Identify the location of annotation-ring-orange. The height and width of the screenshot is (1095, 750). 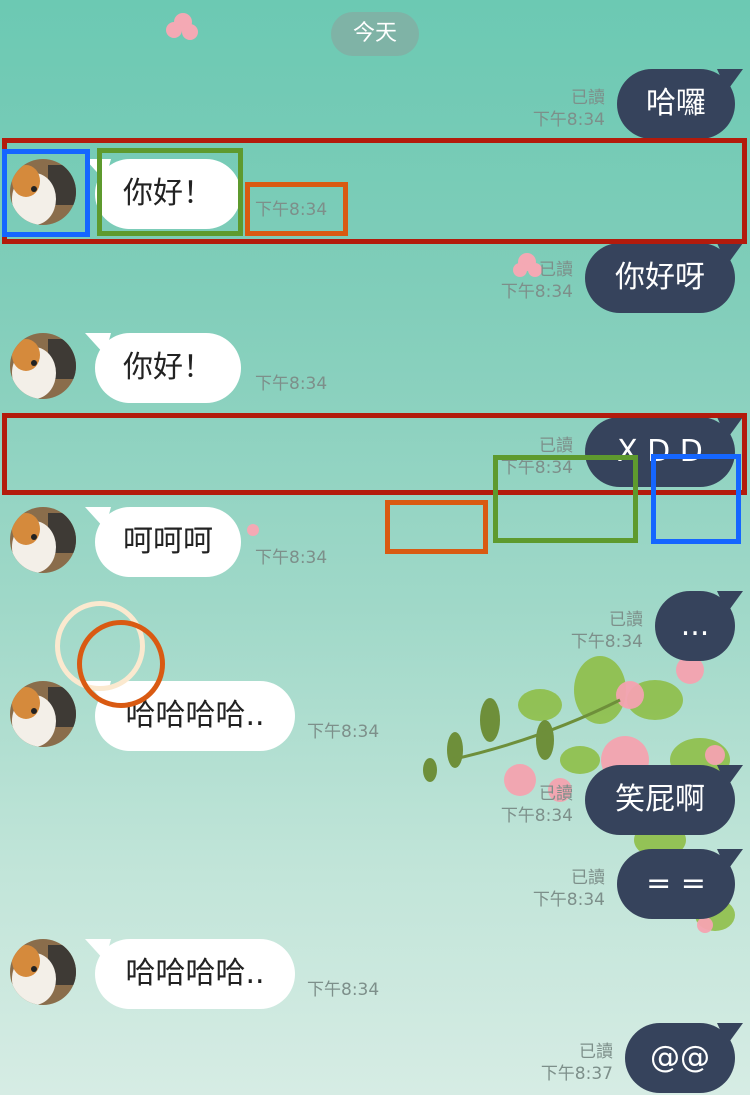
(121, 664).